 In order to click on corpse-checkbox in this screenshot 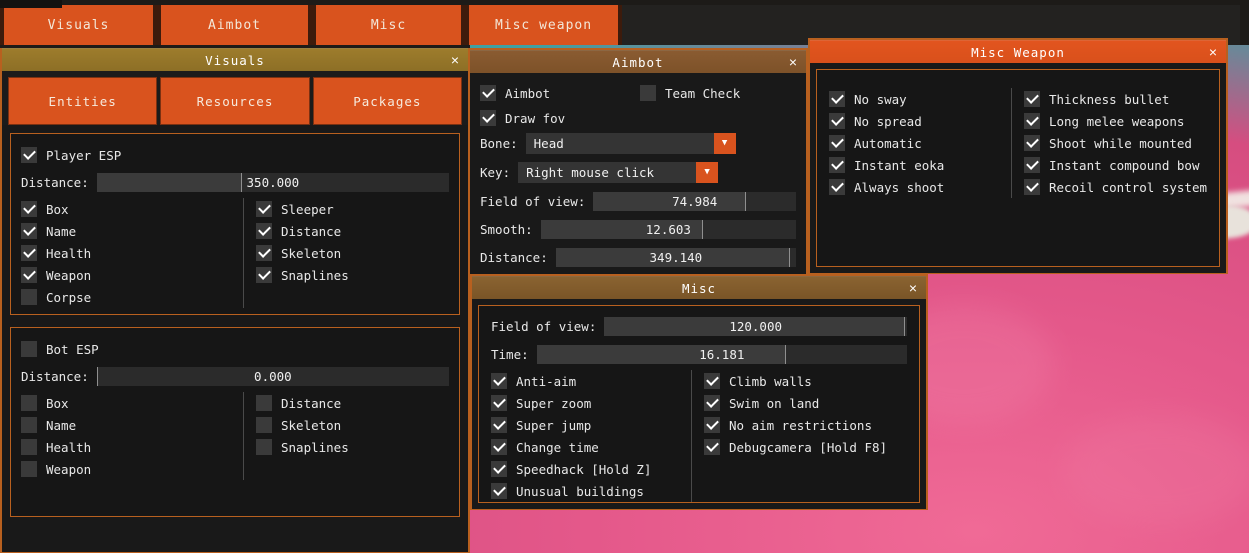, I will do `click(29, 297)`.